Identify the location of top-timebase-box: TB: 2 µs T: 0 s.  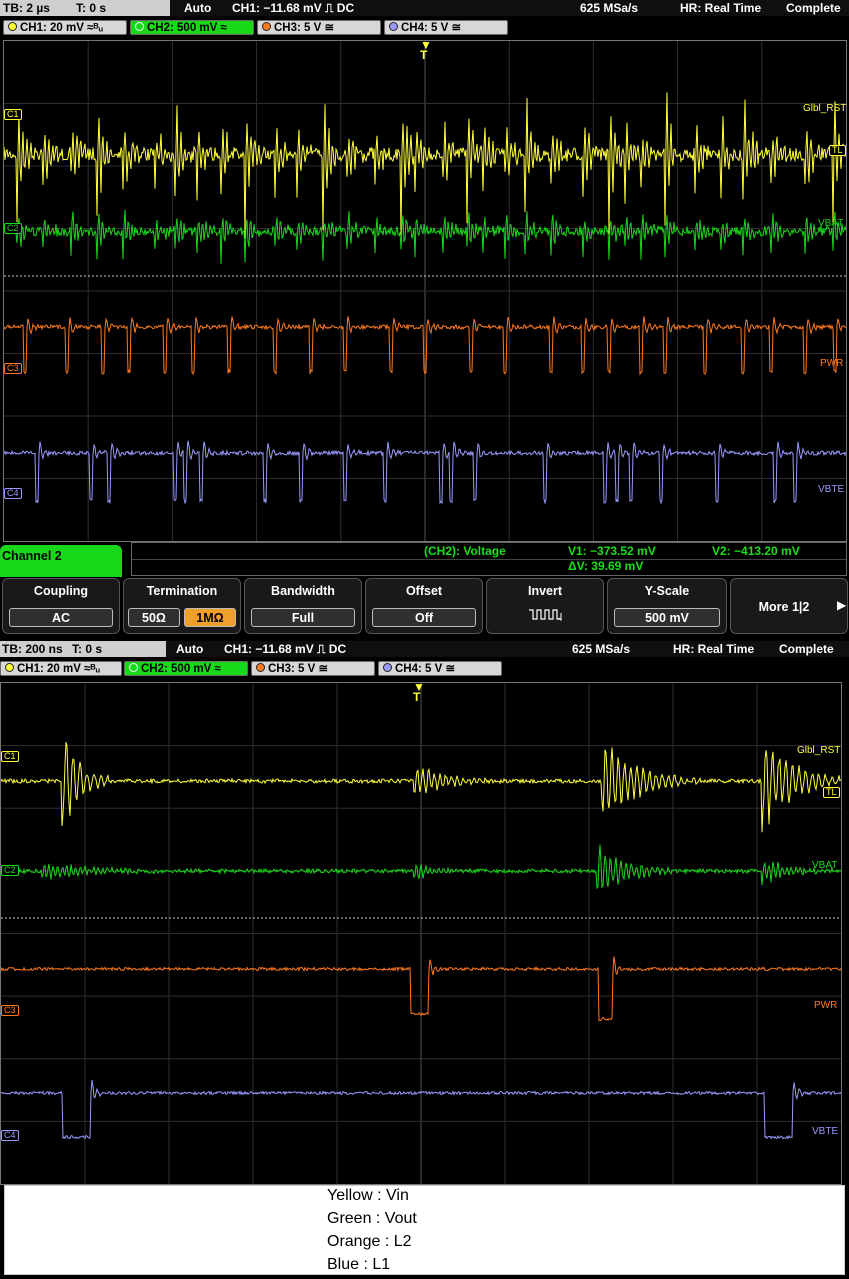
(85, 8).